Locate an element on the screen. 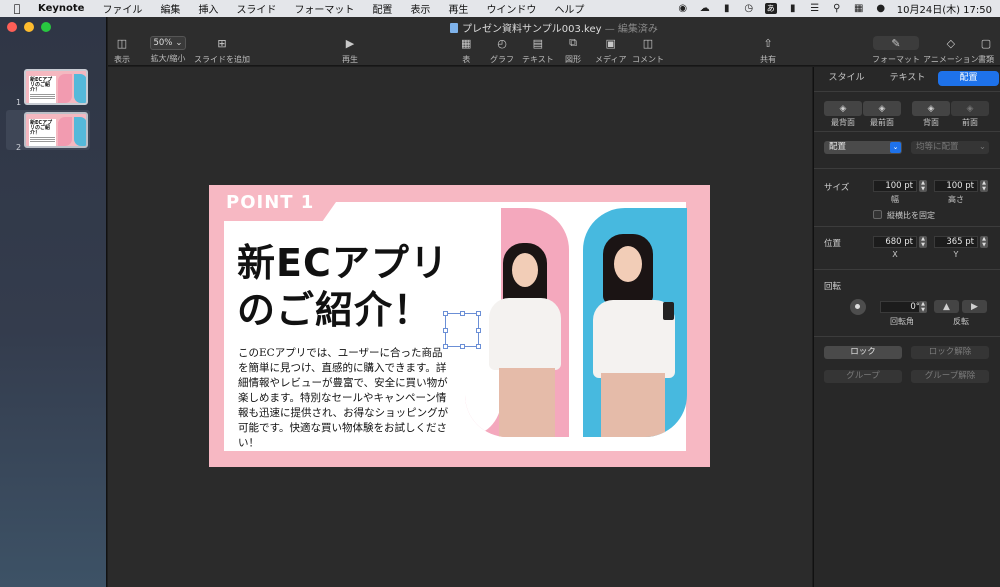  menu-file: ファイル is located at coordinates (122, 8).